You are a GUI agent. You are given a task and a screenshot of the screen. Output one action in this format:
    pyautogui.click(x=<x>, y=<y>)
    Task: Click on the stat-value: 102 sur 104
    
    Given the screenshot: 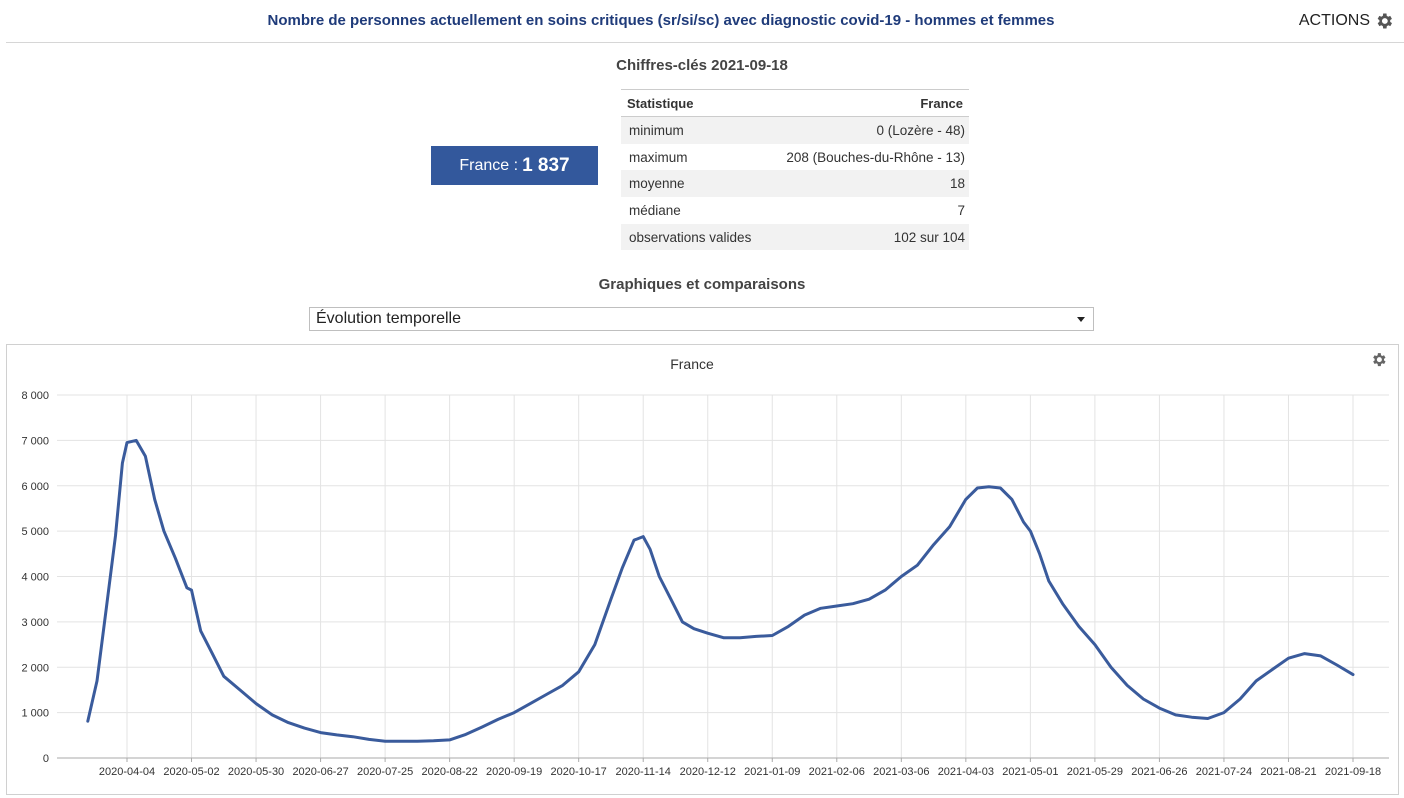 What is the action you would take?
    pyautogui.click(x=866, y=237)
    